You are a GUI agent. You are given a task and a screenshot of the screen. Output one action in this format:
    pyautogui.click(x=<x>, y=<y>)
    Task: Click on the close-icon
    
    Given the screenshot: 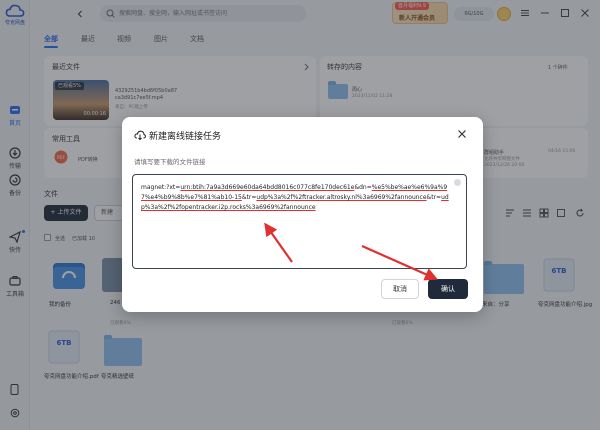 What is the action you would take?
    pyautogui.click(x=462, y=134)
    